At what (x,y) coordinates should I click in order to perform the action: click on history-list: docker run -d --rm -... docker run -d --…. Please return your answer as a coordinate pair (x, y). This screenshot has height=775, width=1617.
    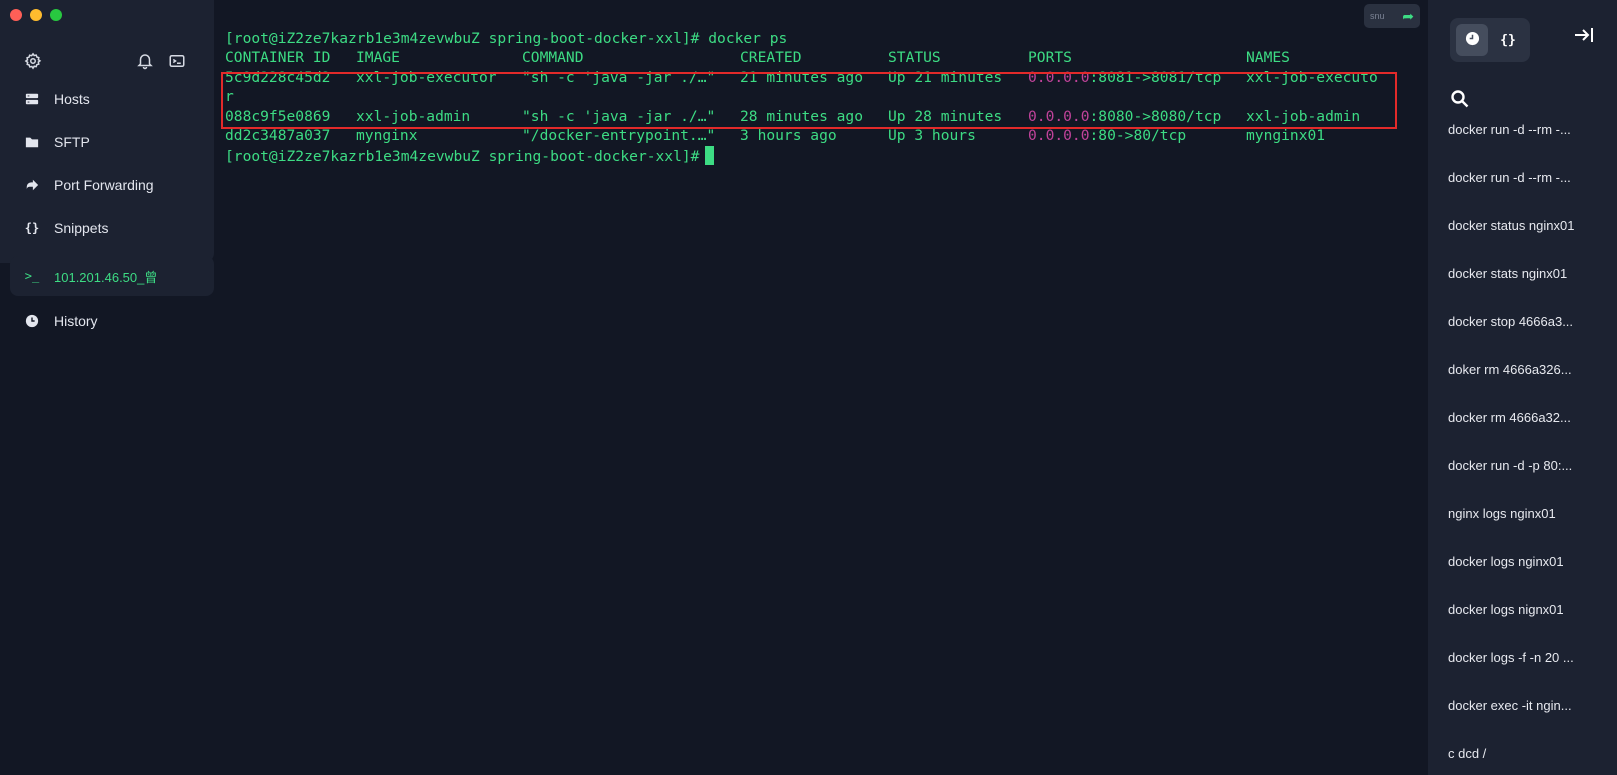
    Looking at the image, I should click on (1522, 446).